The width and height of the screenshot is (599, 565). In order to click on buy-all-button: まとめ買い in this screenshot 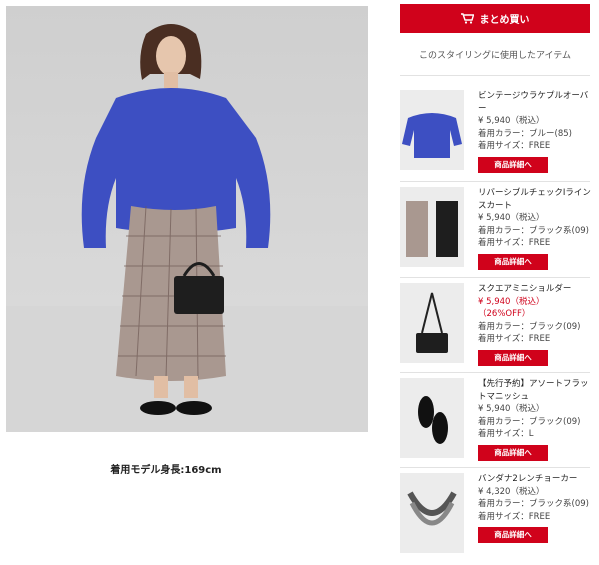, I will do `click(495, 18)`.